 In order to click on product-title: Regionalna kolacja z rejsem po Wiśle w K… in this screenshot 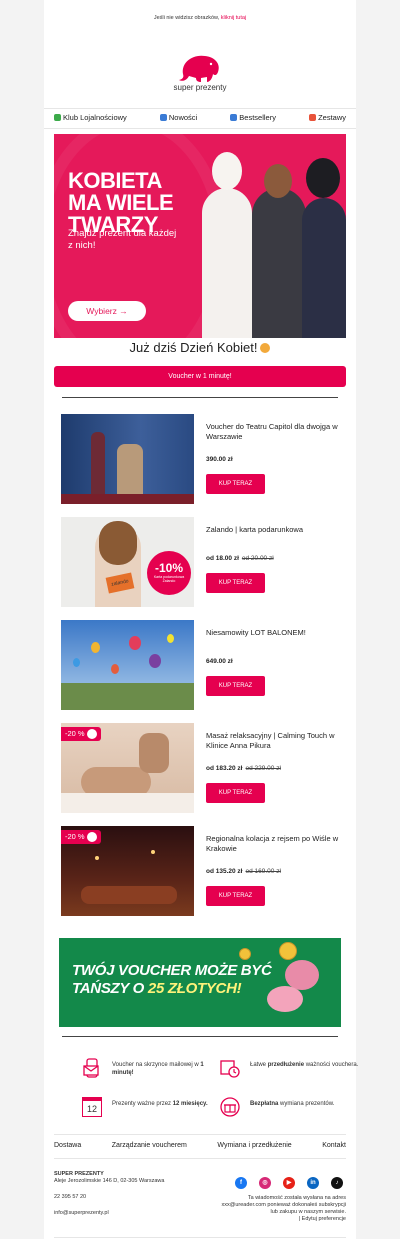, I will do `click(273, 844)`.